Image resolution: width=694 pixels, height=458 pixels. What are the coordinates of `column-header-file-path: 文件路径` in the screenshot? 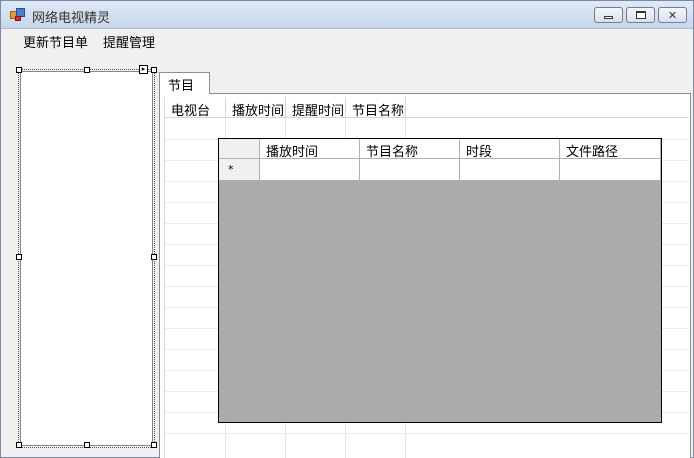 It's located at (610, 149).